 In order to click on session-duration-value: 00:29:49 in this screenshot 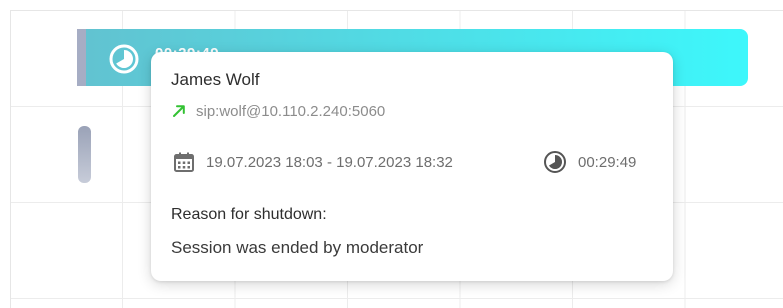, I will do `click(607, 162)`.